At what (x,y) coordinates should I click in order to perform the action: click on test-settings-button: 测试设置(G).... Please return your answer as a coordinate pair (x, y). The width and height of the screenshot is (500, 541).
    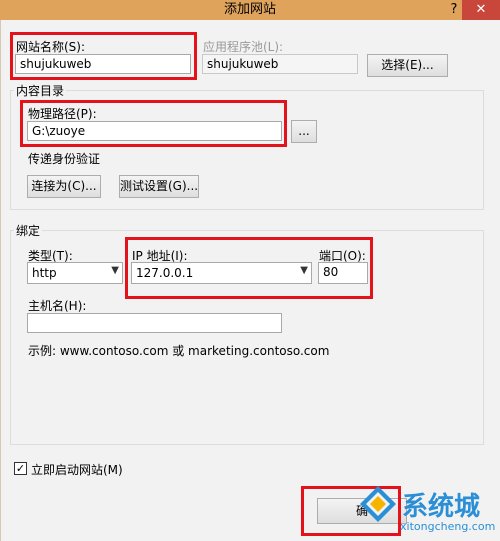
    Looking at the image, I should click on (159, 186).